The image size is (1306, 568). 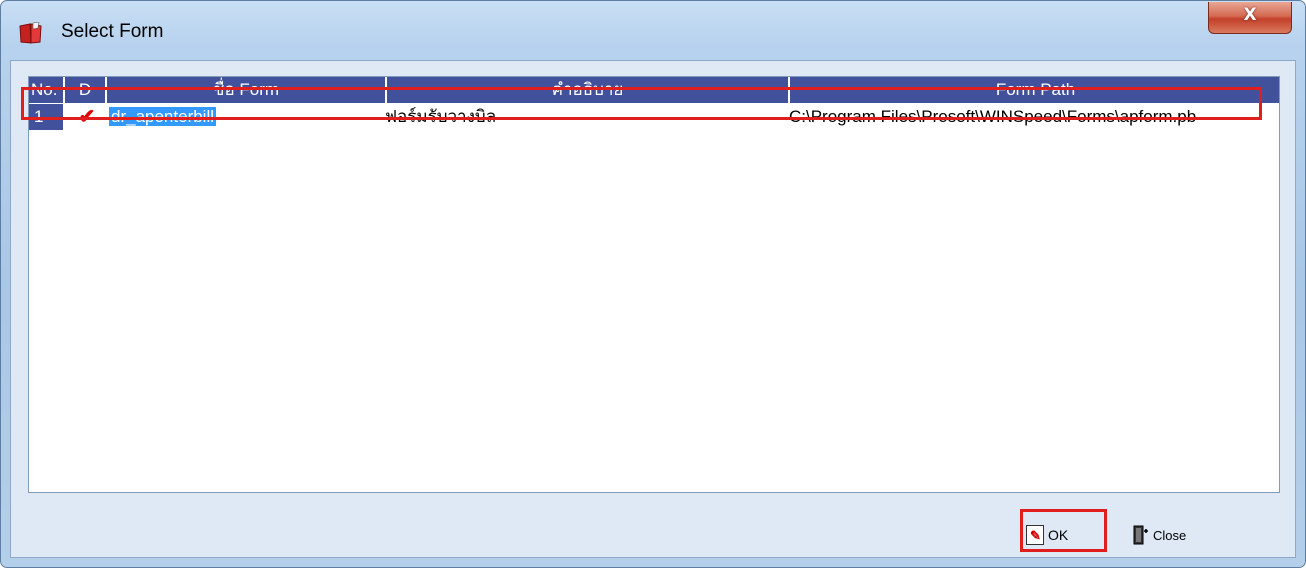 What do you see at coordinates (30, 33) in the screenshot?
I see `app-book-icon` at bounding box center [30, 33].